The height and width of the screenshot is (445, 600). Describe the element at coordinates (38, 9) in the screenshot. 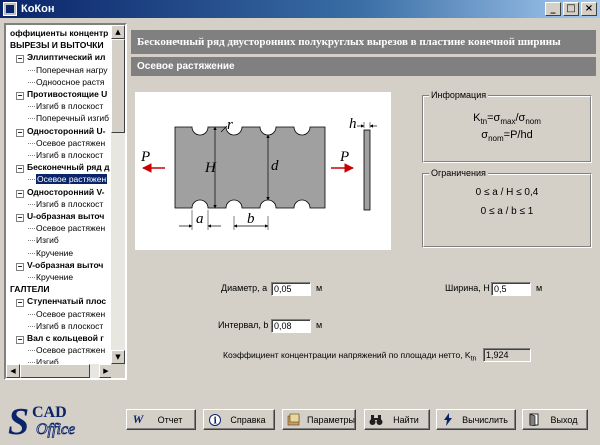

I see `window-title: КоКон` at that location.